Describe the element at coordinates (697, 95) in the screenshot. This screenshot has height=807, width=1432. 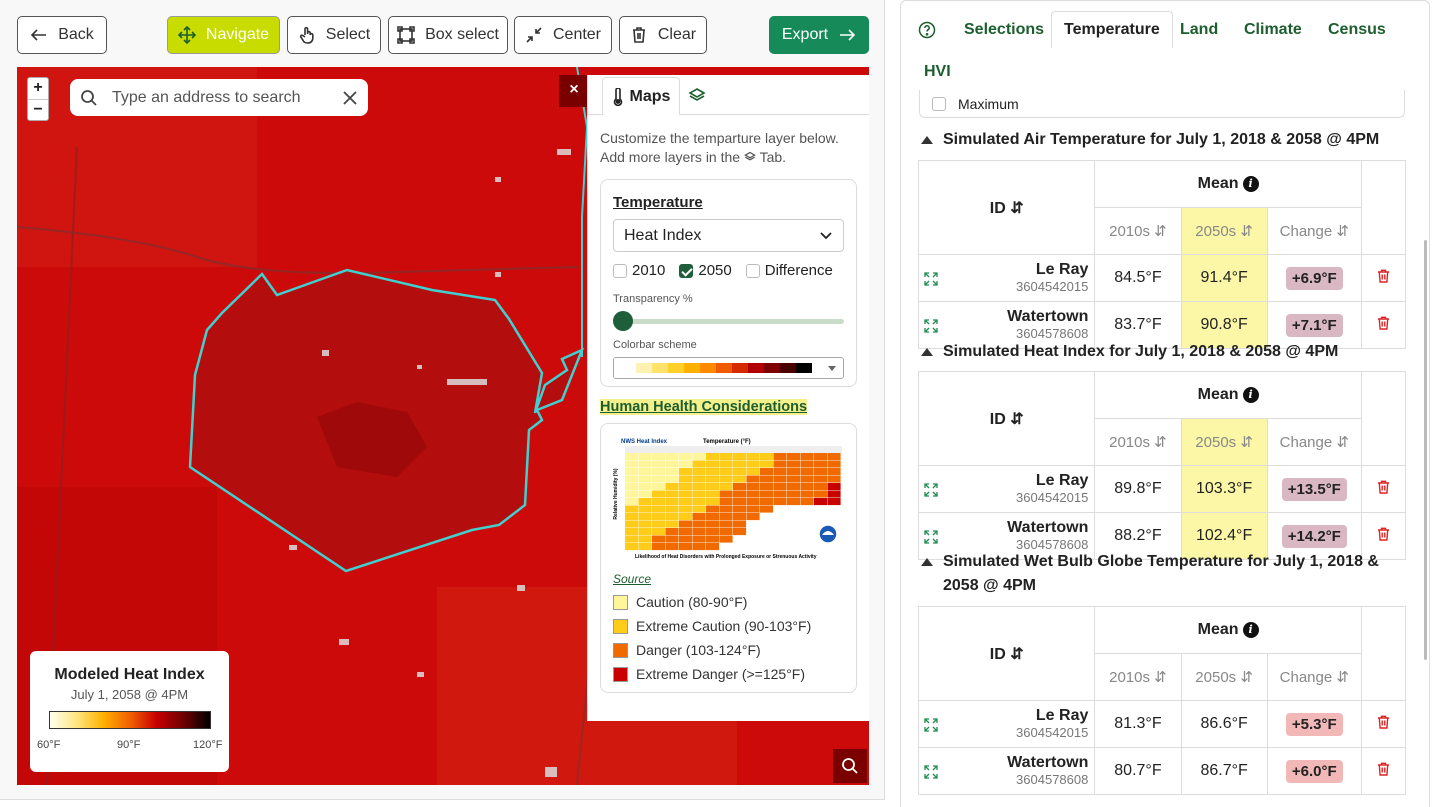
I see `layers-icon` at that location.